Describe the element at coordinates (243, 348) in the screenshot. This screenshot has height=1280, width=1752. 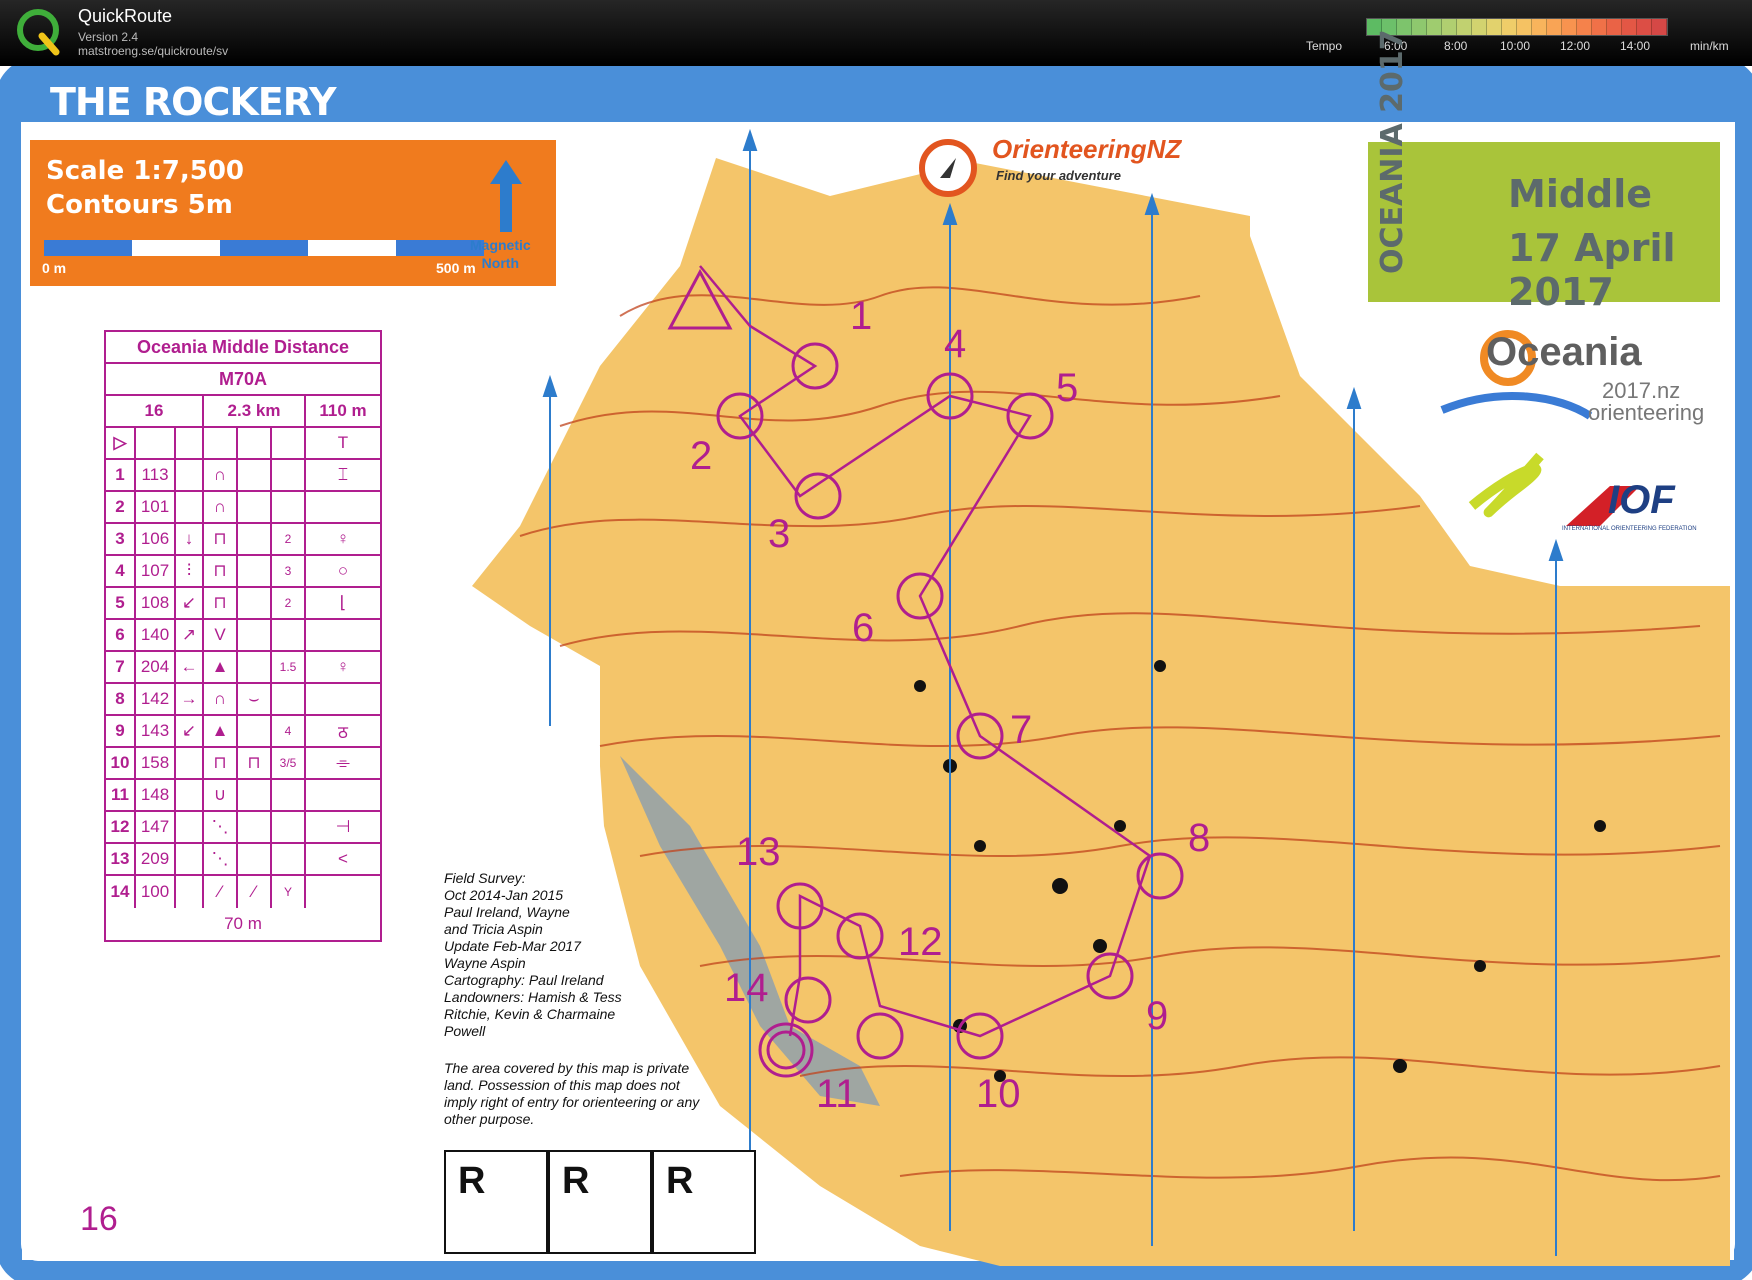
I see `cd-event: Oceania Middle Distance` at that location.